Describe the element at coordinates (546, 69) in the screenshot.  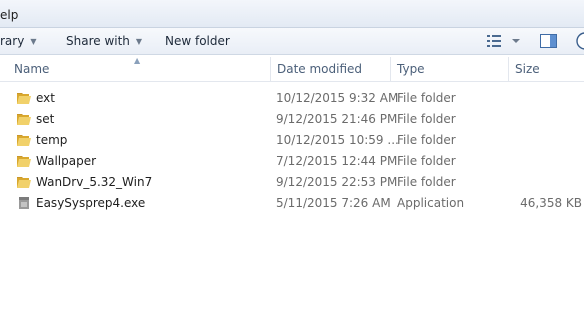
I see `column-header-size: Size` at that location.